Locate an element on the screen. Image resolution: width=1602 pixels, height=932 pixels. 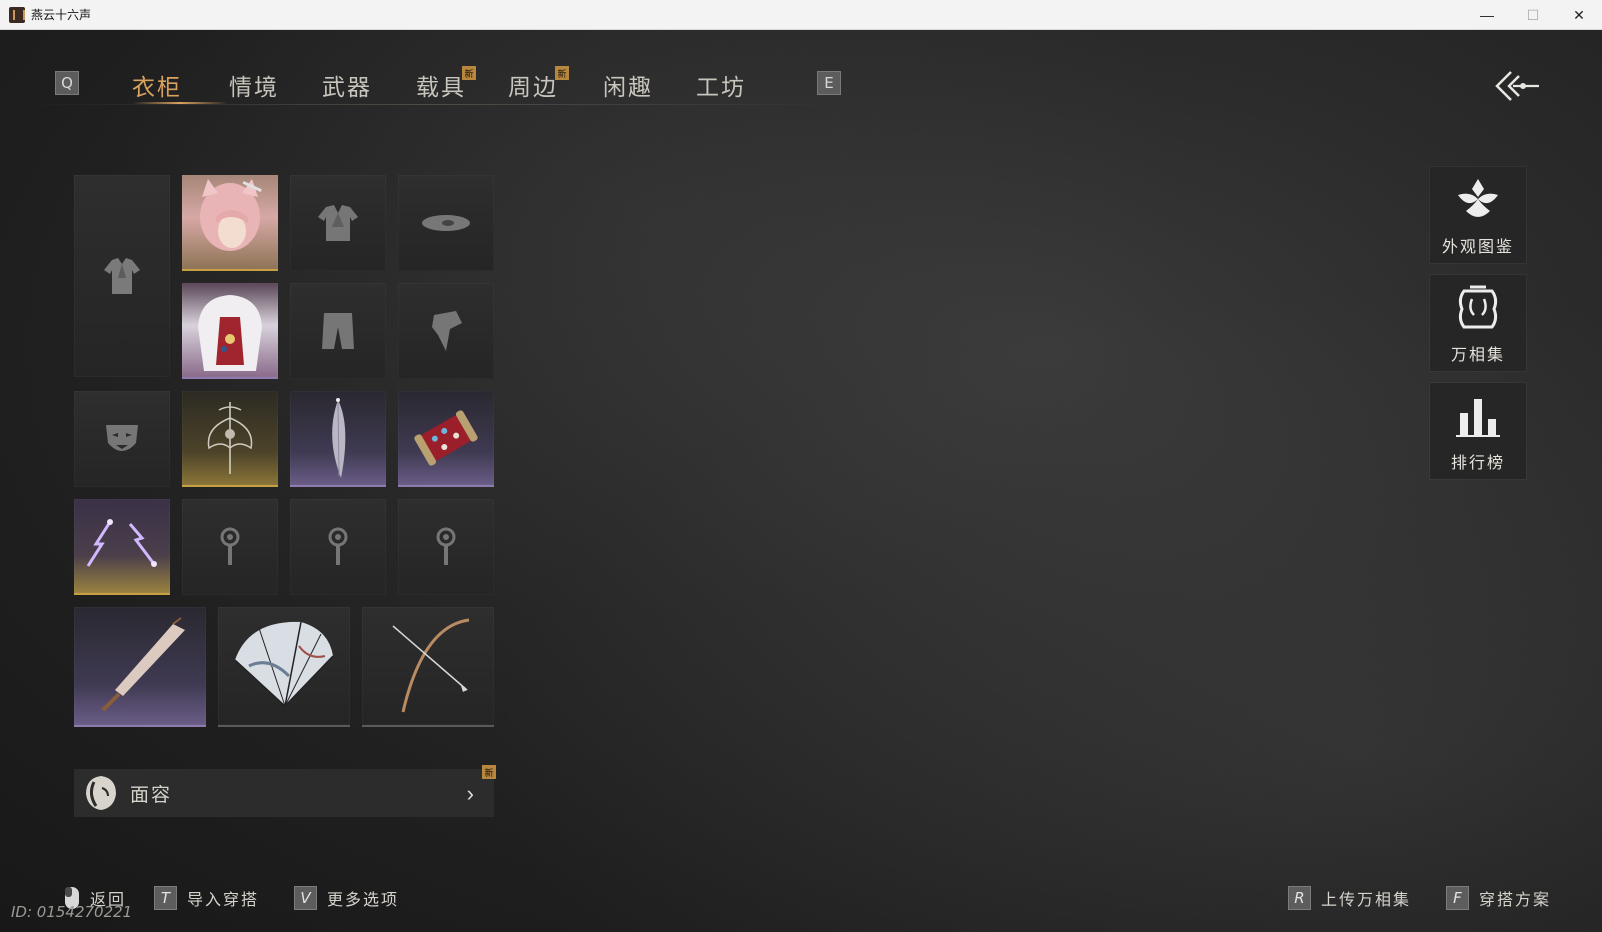
tab-scene: 情境 is located at coordinates (254, 85).